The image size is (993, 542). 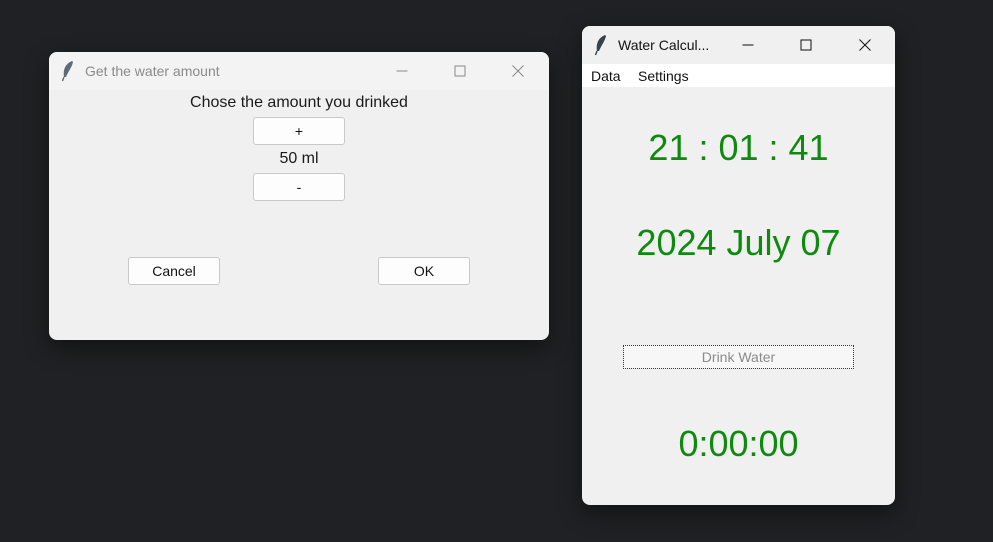 I want to click on menu-data: Data, so click(x=606, y=76).